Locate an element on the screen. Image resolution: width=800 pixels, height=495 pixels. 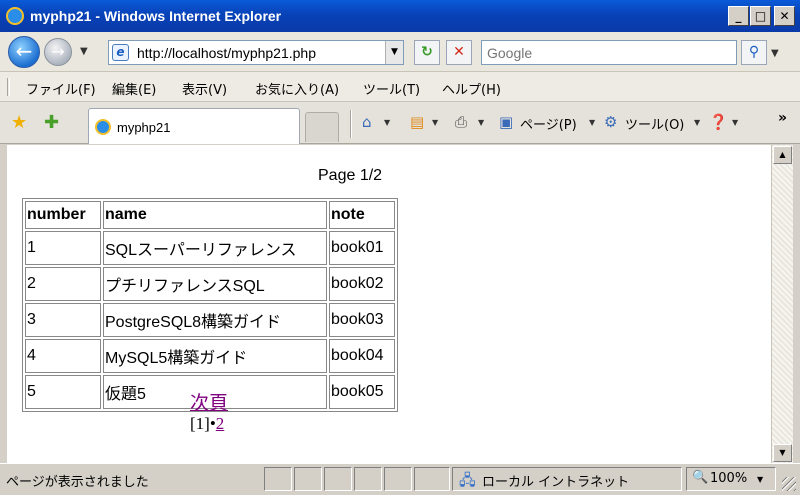
stop-icon: ✕ is located at coordinates (459, 52).